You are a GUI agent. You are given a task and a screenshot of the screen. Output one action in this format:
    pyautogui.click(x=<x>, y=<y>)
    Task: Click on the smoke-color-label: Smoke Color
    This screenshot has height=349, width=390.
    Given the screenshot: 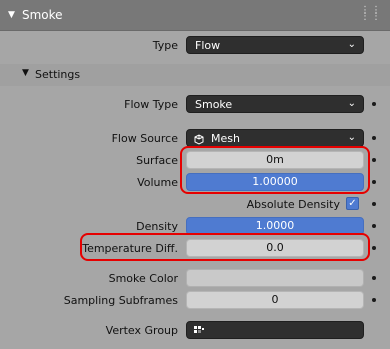 What is the action you would take?
    pyautogui.click(x=143, y=278)
    